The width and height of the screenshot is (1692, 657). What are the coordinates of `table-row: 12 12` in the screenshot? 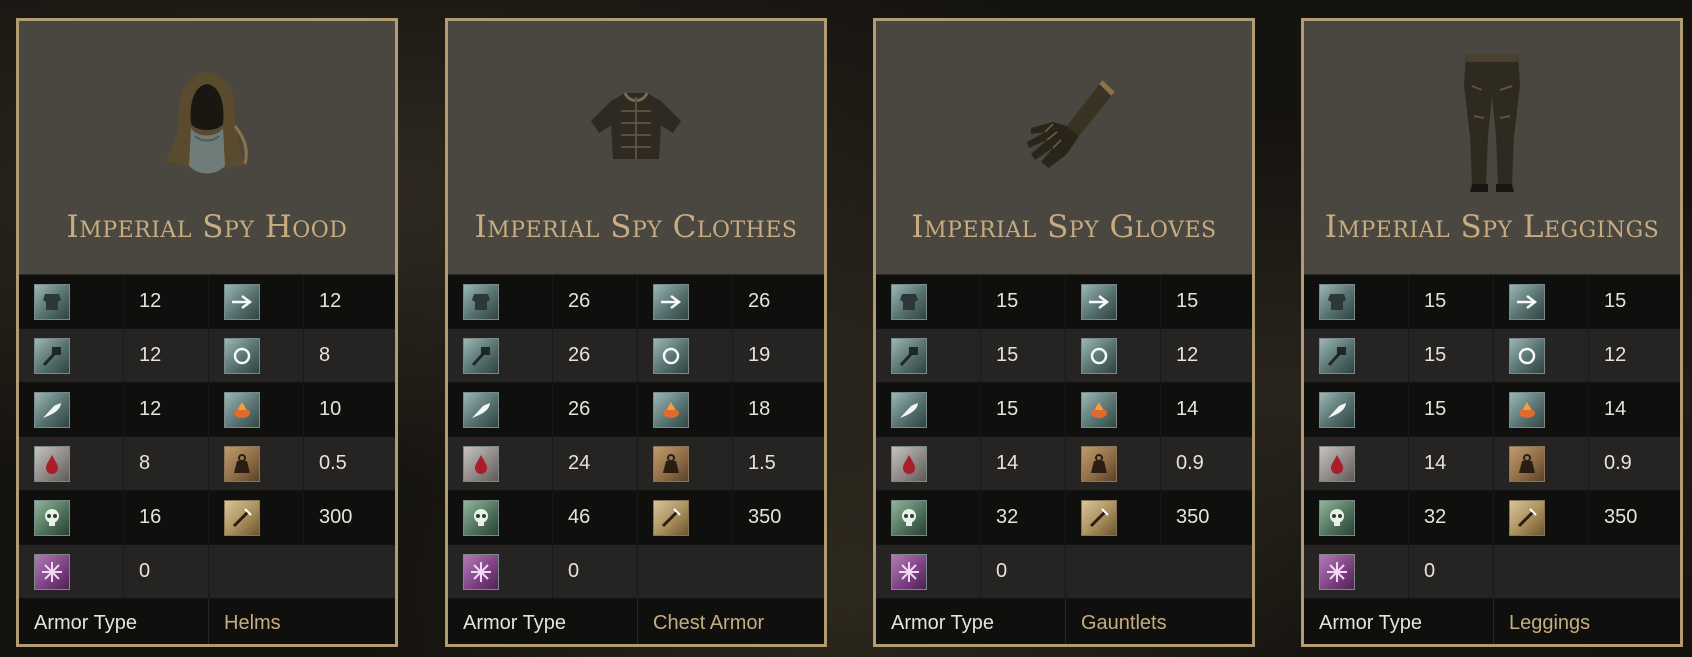 It's located at (207, 302).